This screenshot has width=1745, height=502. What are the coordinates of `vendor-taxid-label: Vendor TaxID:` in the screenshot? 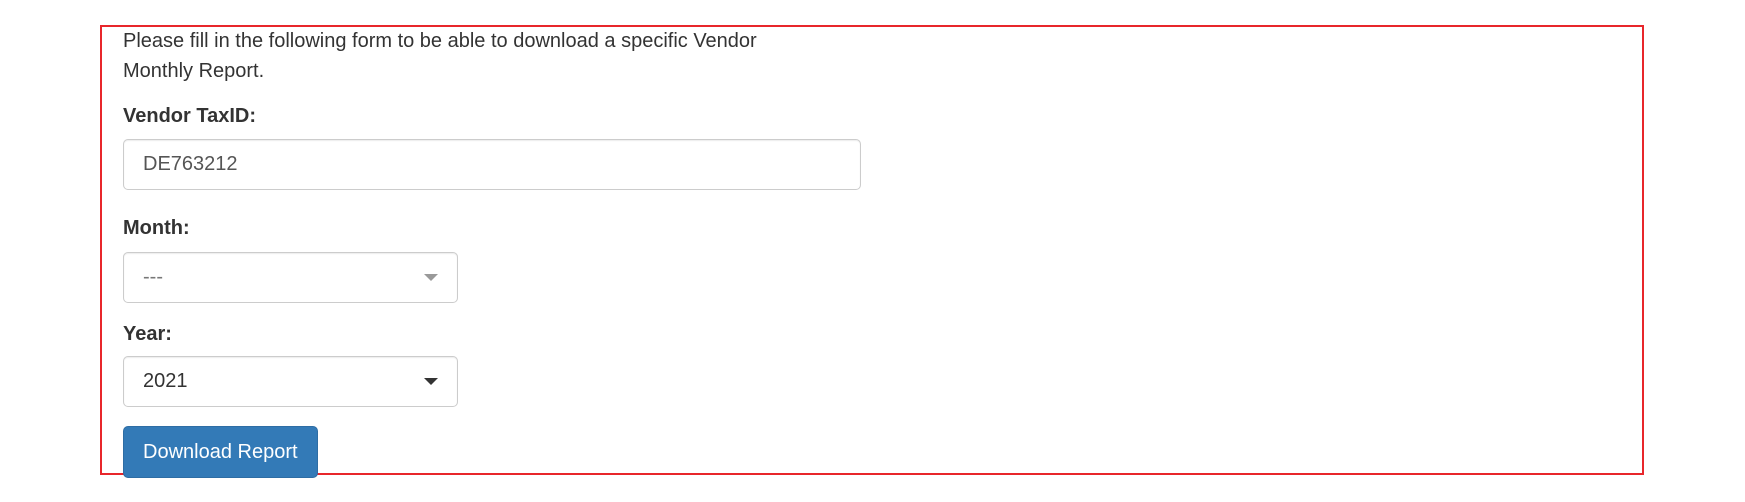 It's located at (189, 116).